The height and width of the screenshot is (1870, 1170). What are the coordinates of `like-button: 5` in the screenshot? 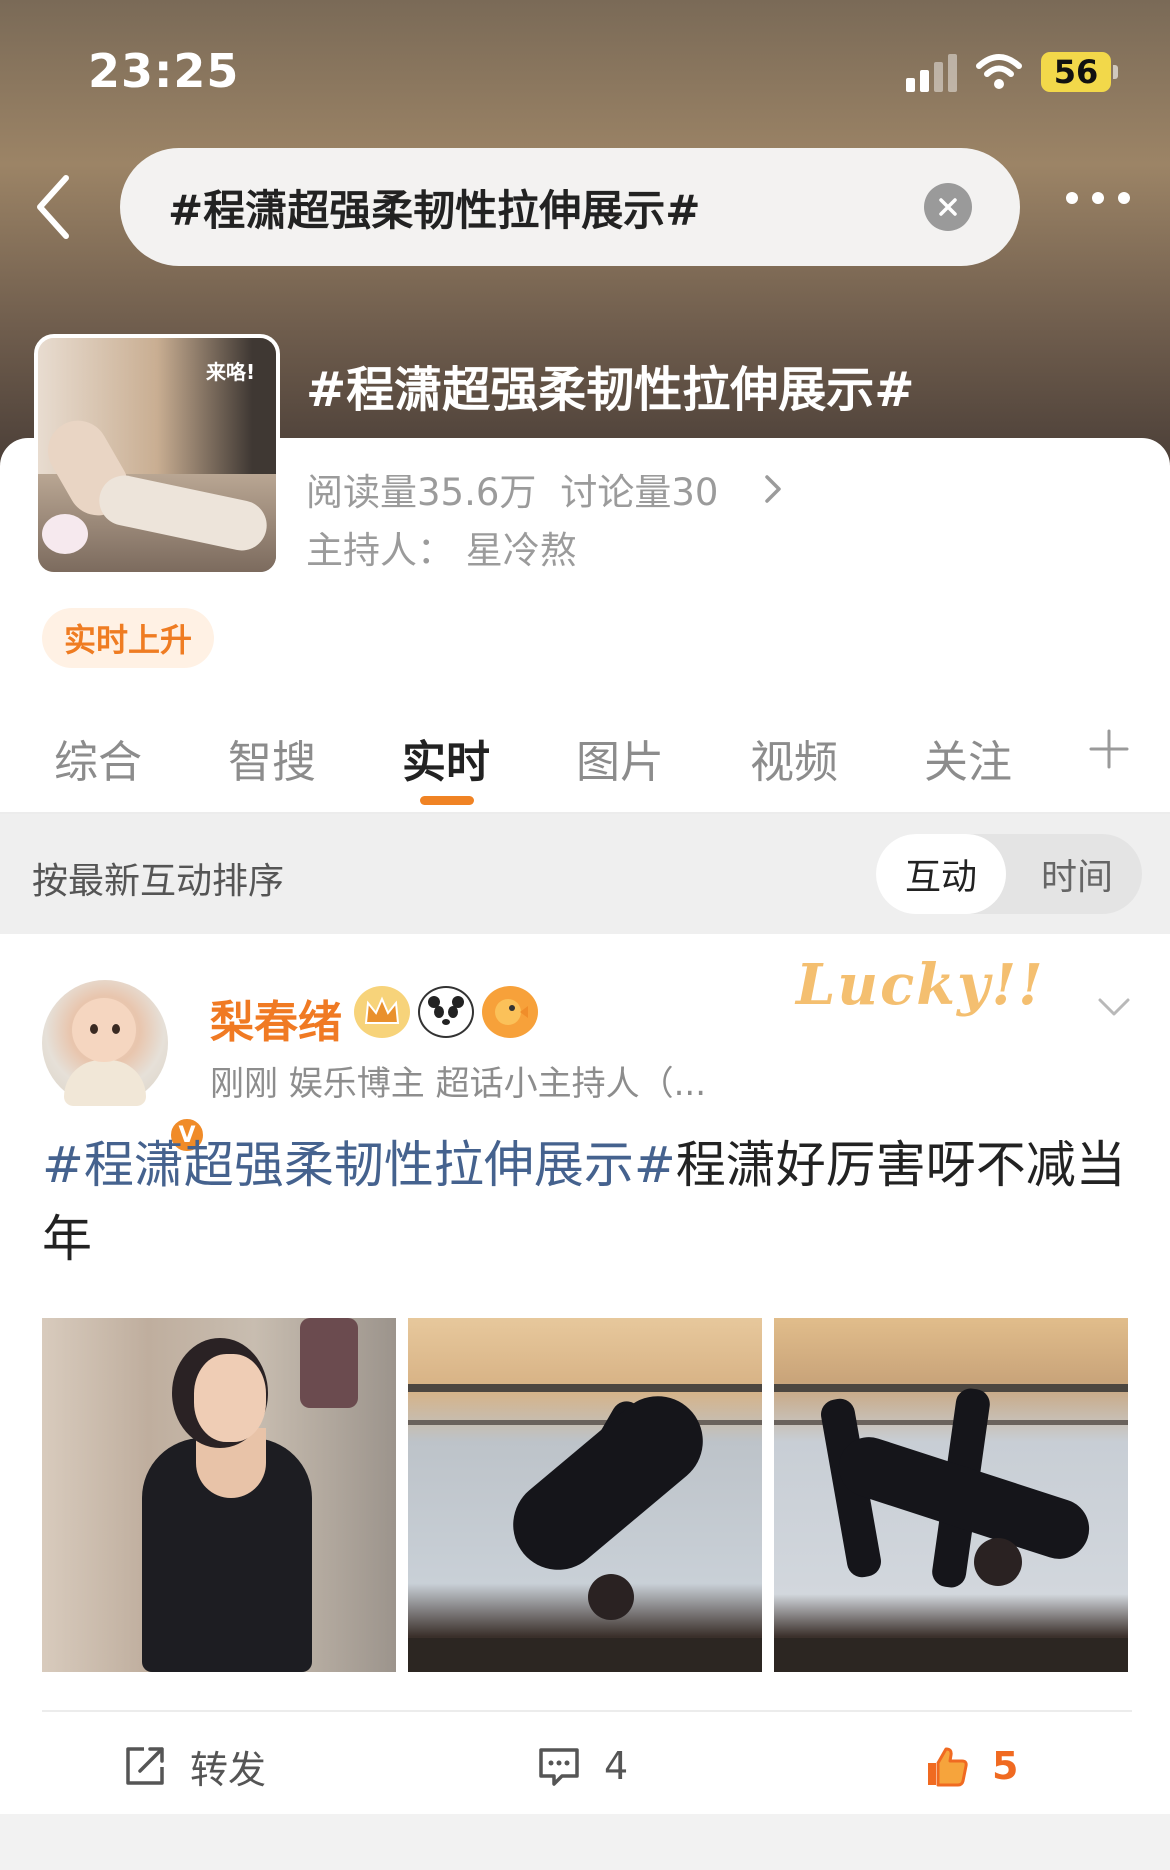 It's located at (971, 1766).